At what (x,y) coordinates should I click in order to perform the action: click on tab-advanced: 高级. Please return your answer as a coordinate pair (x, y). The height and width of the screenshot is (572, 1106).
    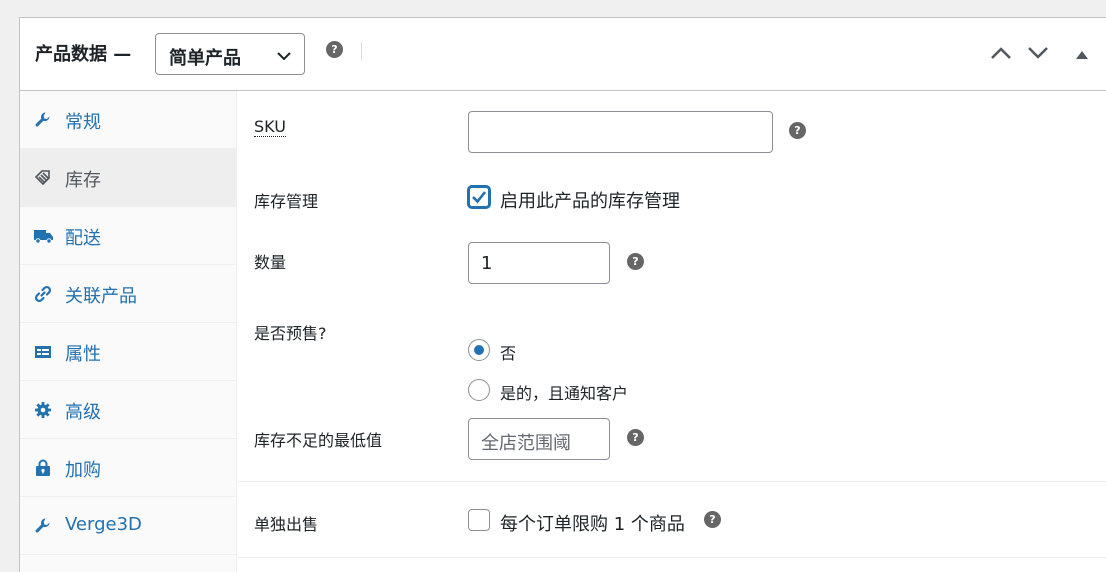
    Looking at the image, I should click on (128, 410).